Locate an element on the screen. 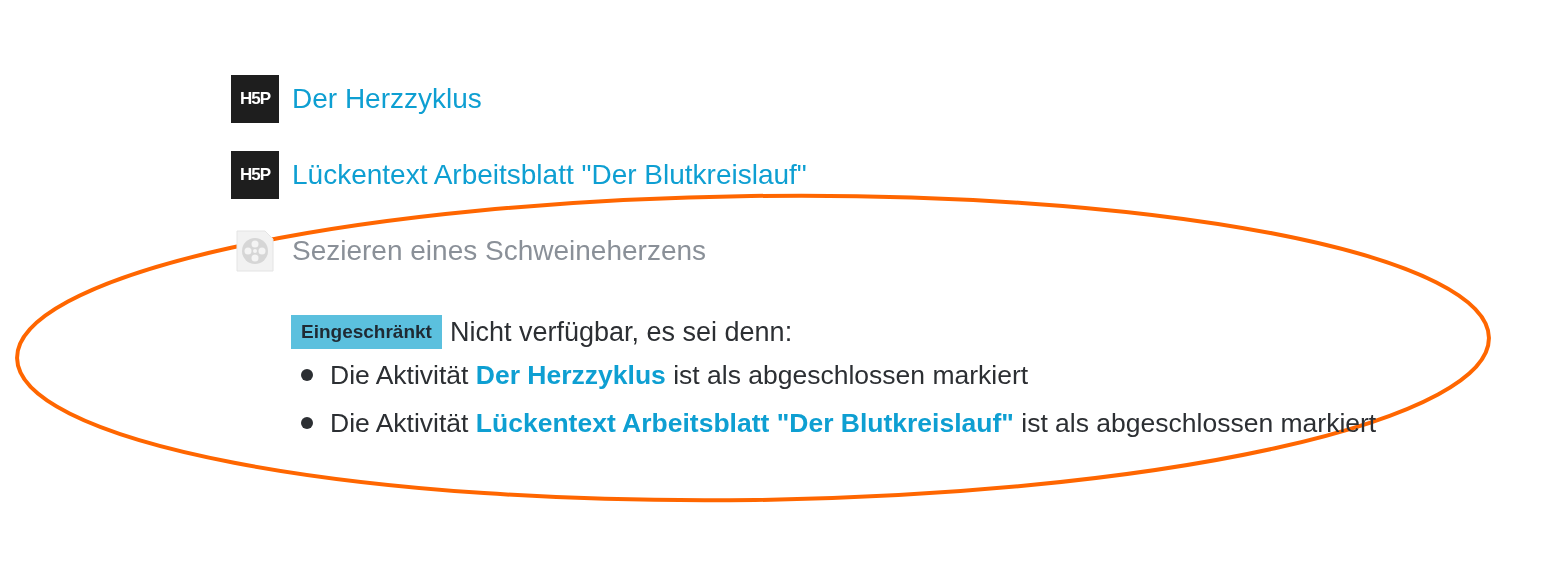 Image resolution: width=1552 pixels, height=587 pixels. activity-link: Der Herzzyklus is located at coordinates (387, 99).